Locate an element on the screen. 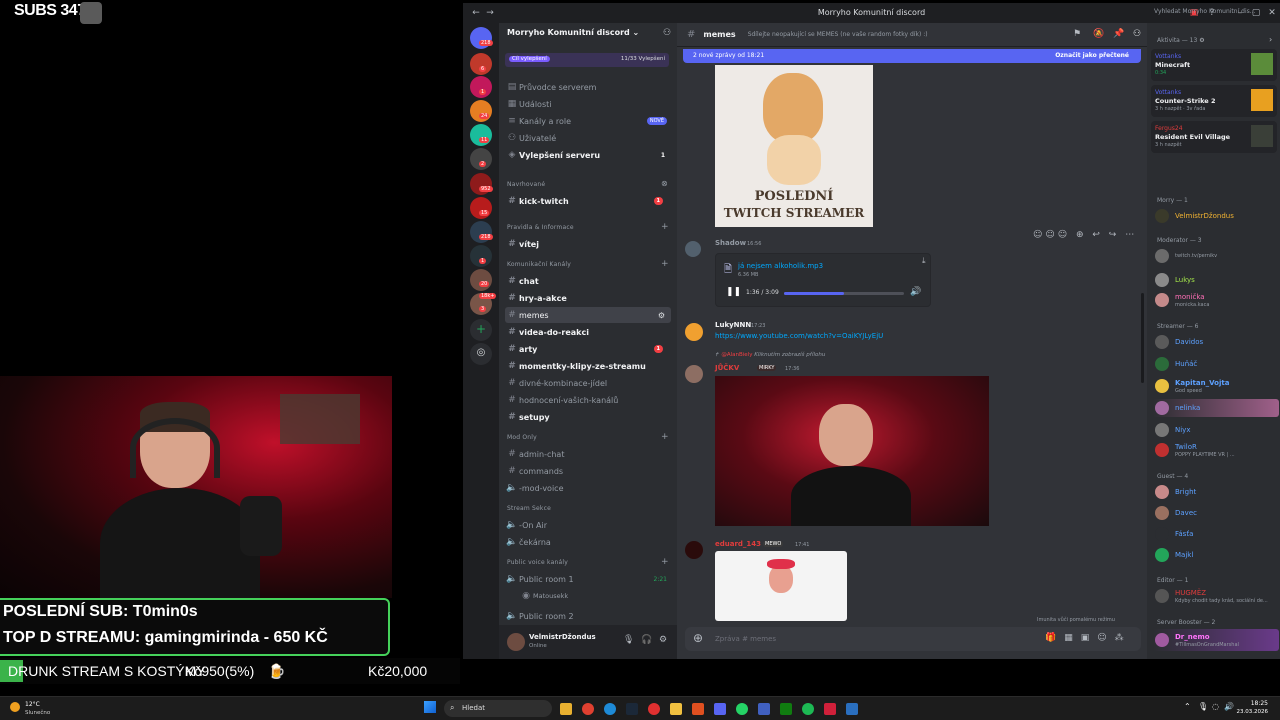 The height and width of the screenshot is (720, 1280). download-icon: ⤓ is located at coordinates (924, 261).